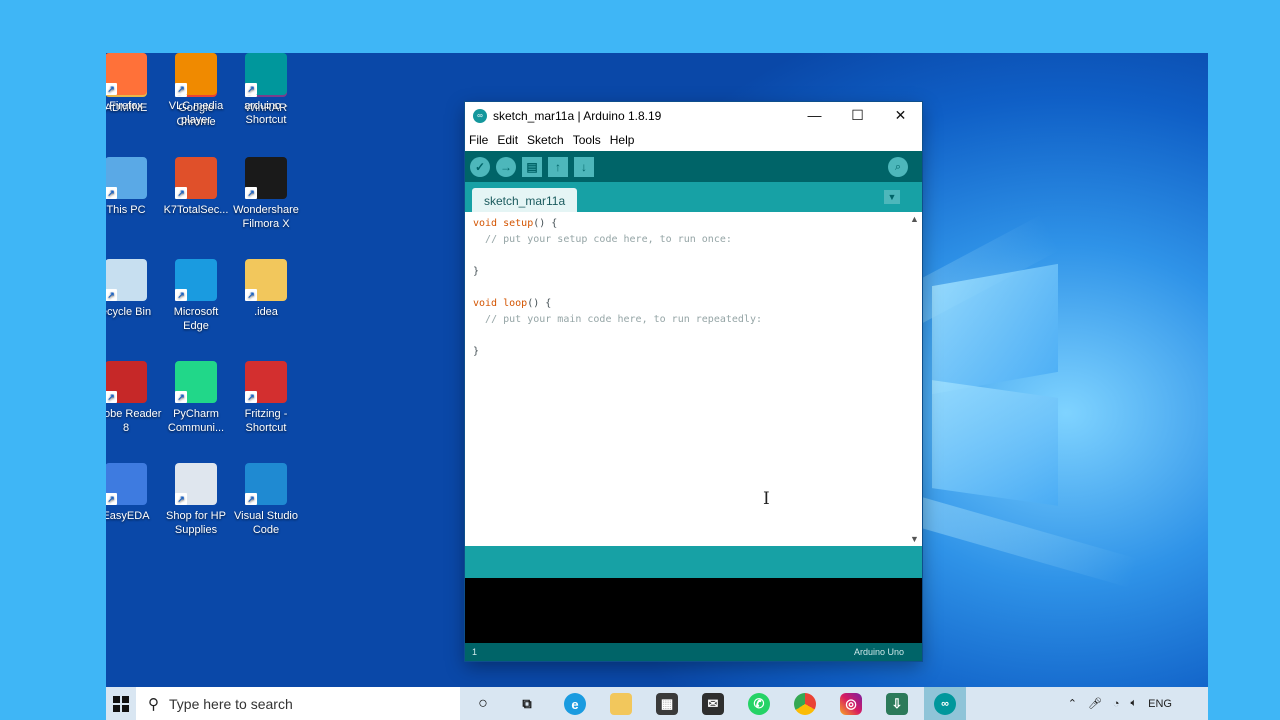 The image size is (1280, 720). What do you see at coordinates (478, 140) in the screenshot?
I see `menu-file: File` at bounding box center [478, 140].